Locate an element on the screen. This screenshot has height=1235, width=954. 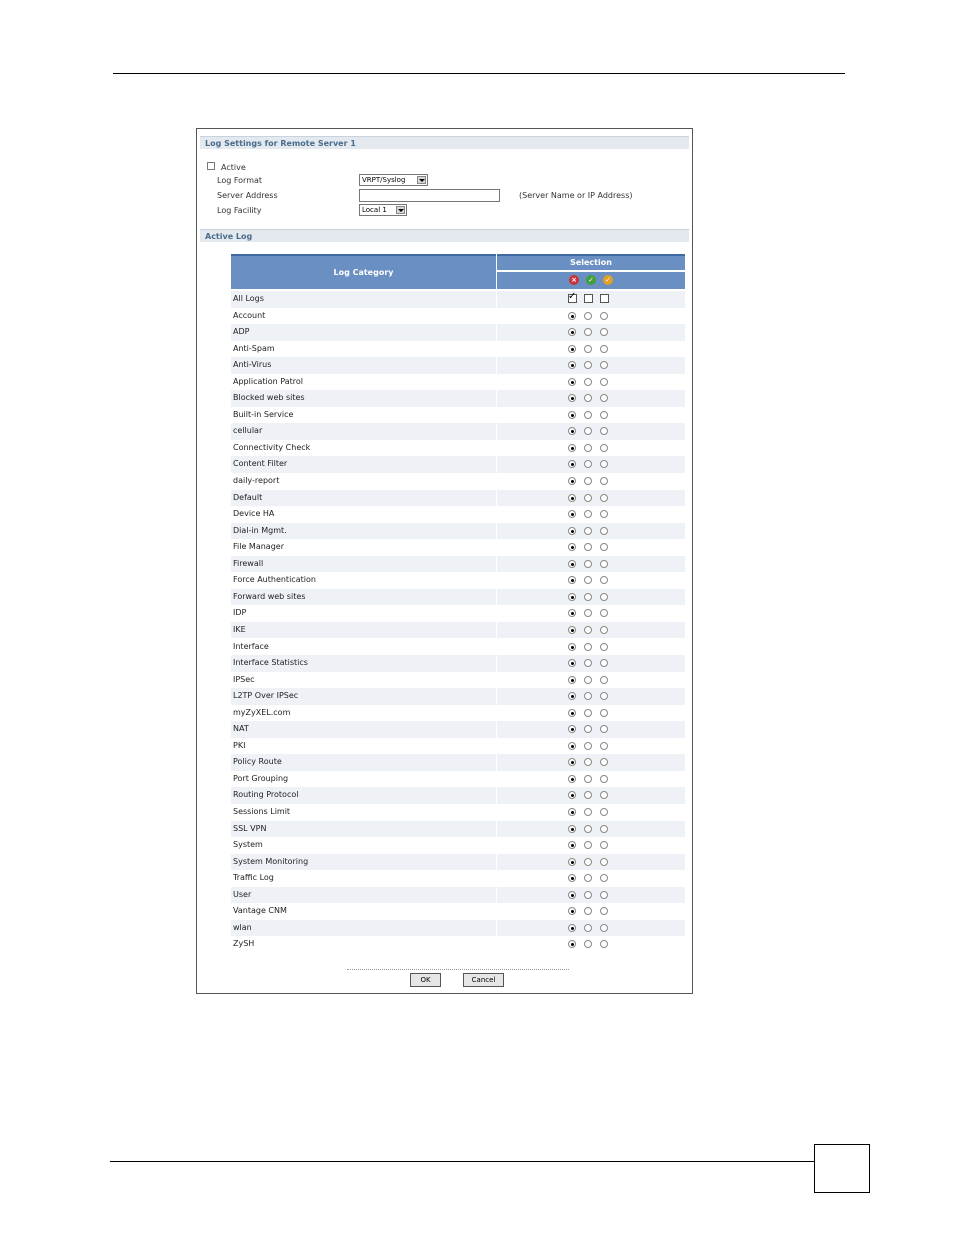
all-logs-alert-checkbox is located at coordinates (604, 298).